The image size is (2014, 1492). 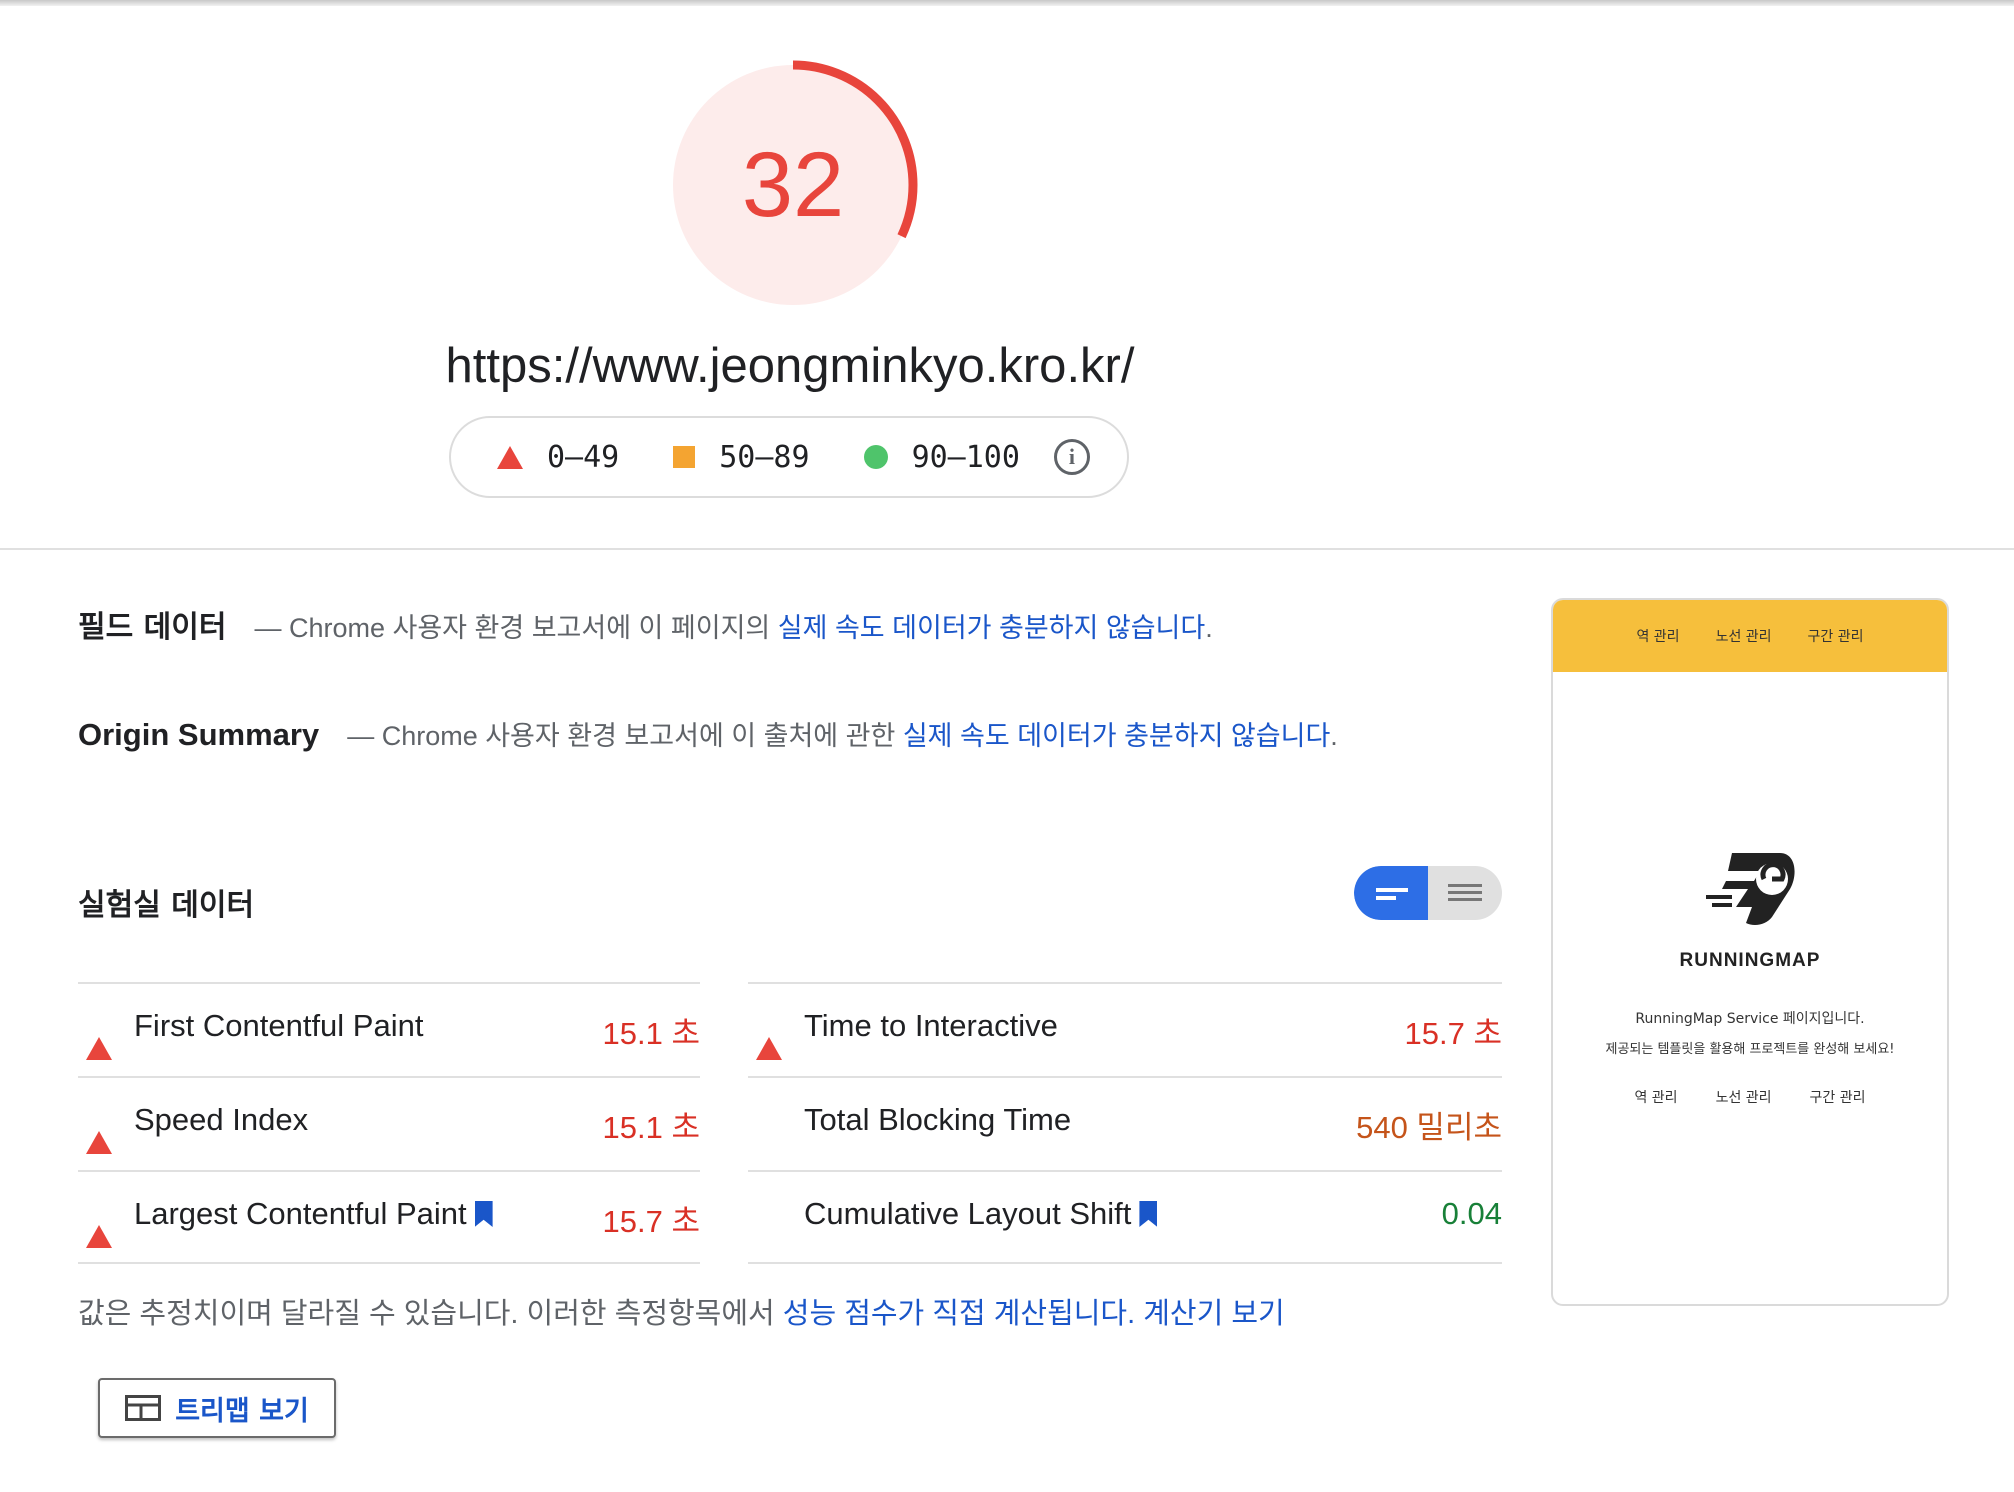 What do you see at coordinates (1007, 549) in the screenshot?
I see `divider` at bounding box center [1007, 549].